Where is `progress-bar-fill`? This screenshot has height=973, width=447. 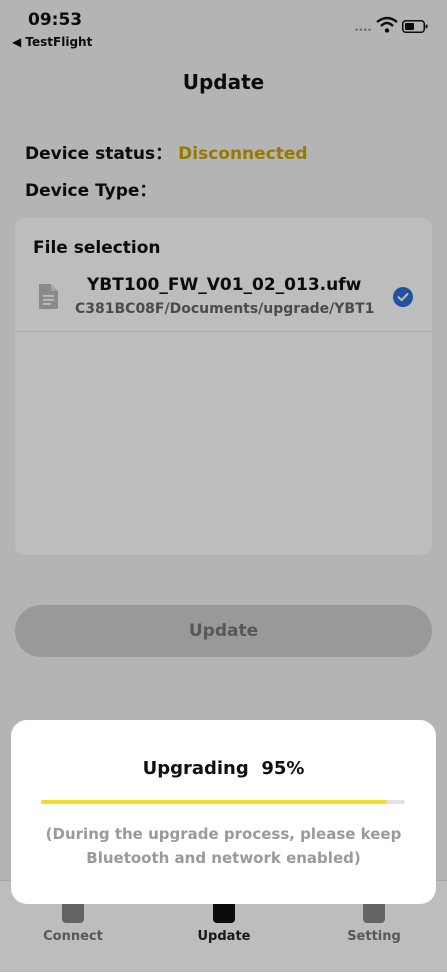
progress-bar-fill is located at coordinates (214, 802).